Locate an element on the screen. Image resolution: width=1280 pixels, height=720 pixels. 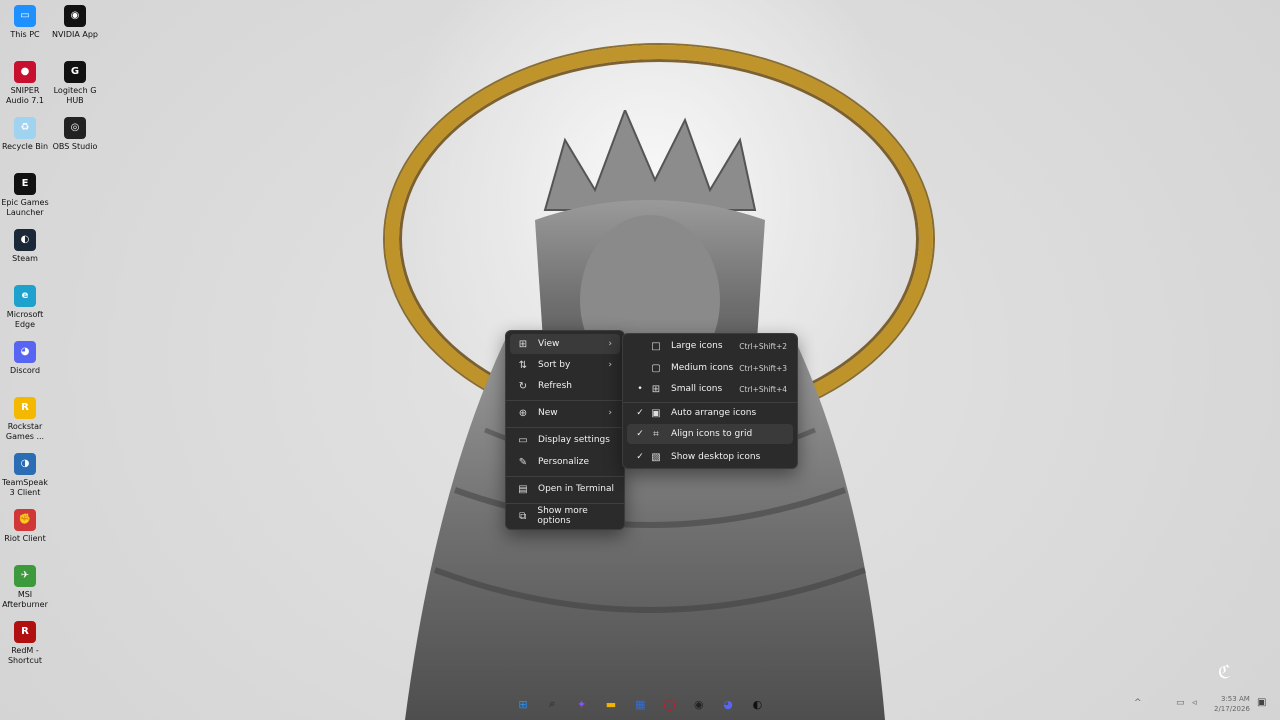
desktop-icon-label: Microsoft Edge is located at coordinates (25, 319).